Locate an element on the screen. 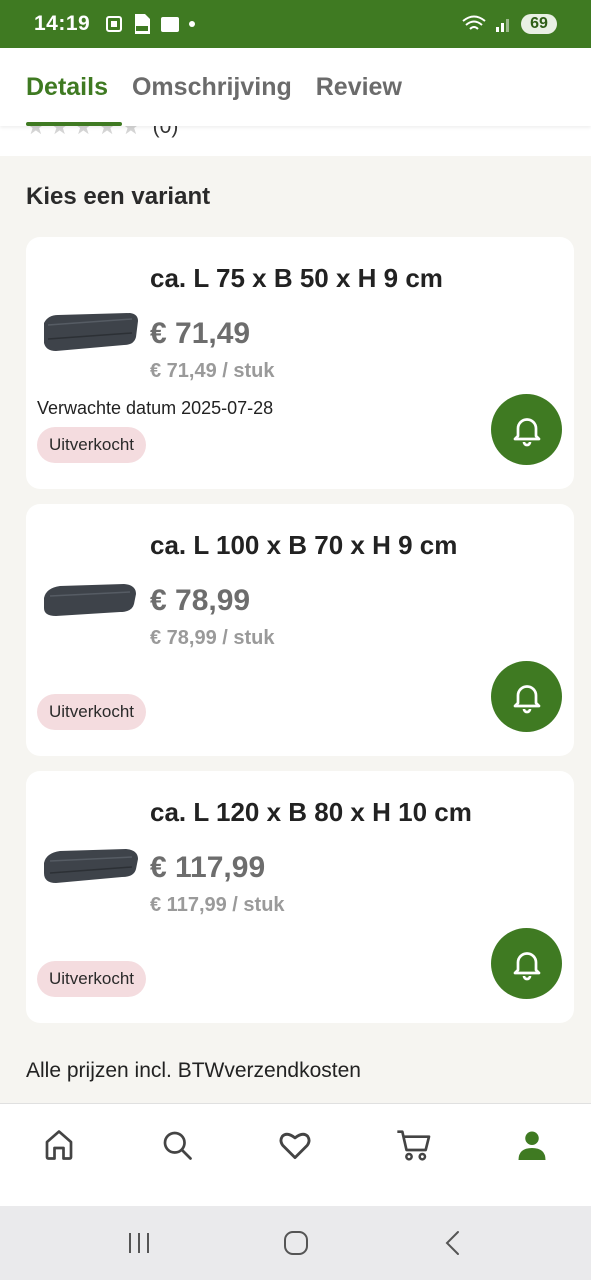 This screenshot has width=591, height=1280. recent-apps-icon is located at coordinates (138, 1243).